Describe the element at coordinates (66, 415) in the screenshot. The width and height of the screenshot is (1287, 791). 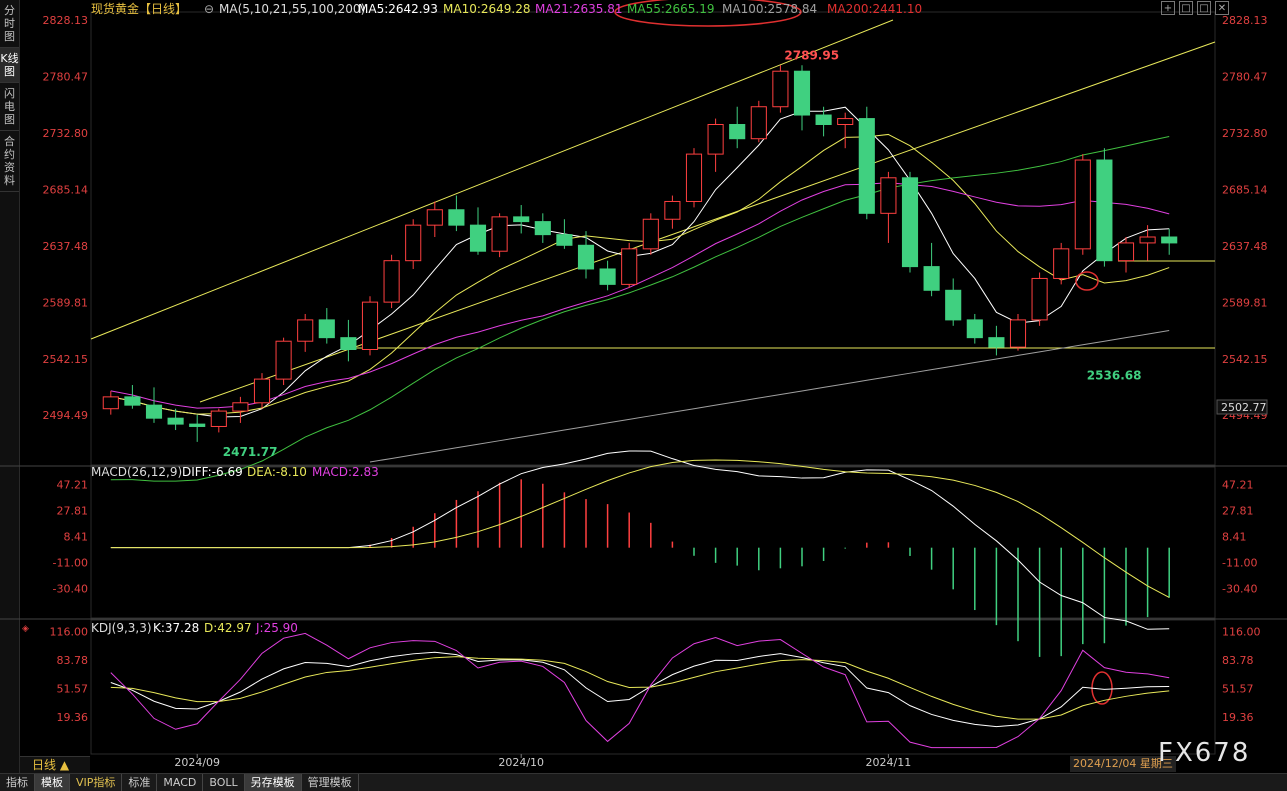
I see `price-tick-left: 2494.49` at that location.